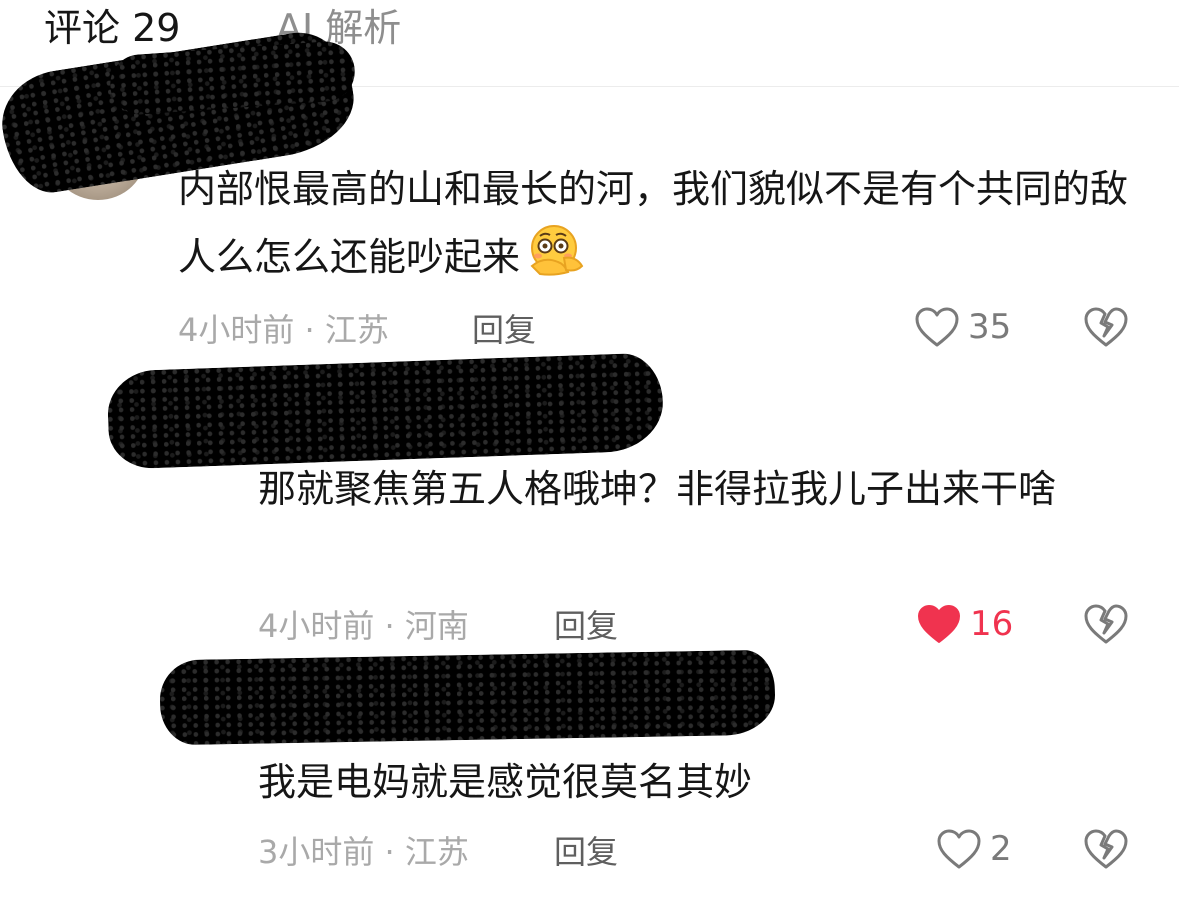  Describe the element at coordinates (657, 489) in the screenshot. I see `comment-text: 那就聚焦第五人格哦坤？非得拉我儿子出来干啥` at that location.